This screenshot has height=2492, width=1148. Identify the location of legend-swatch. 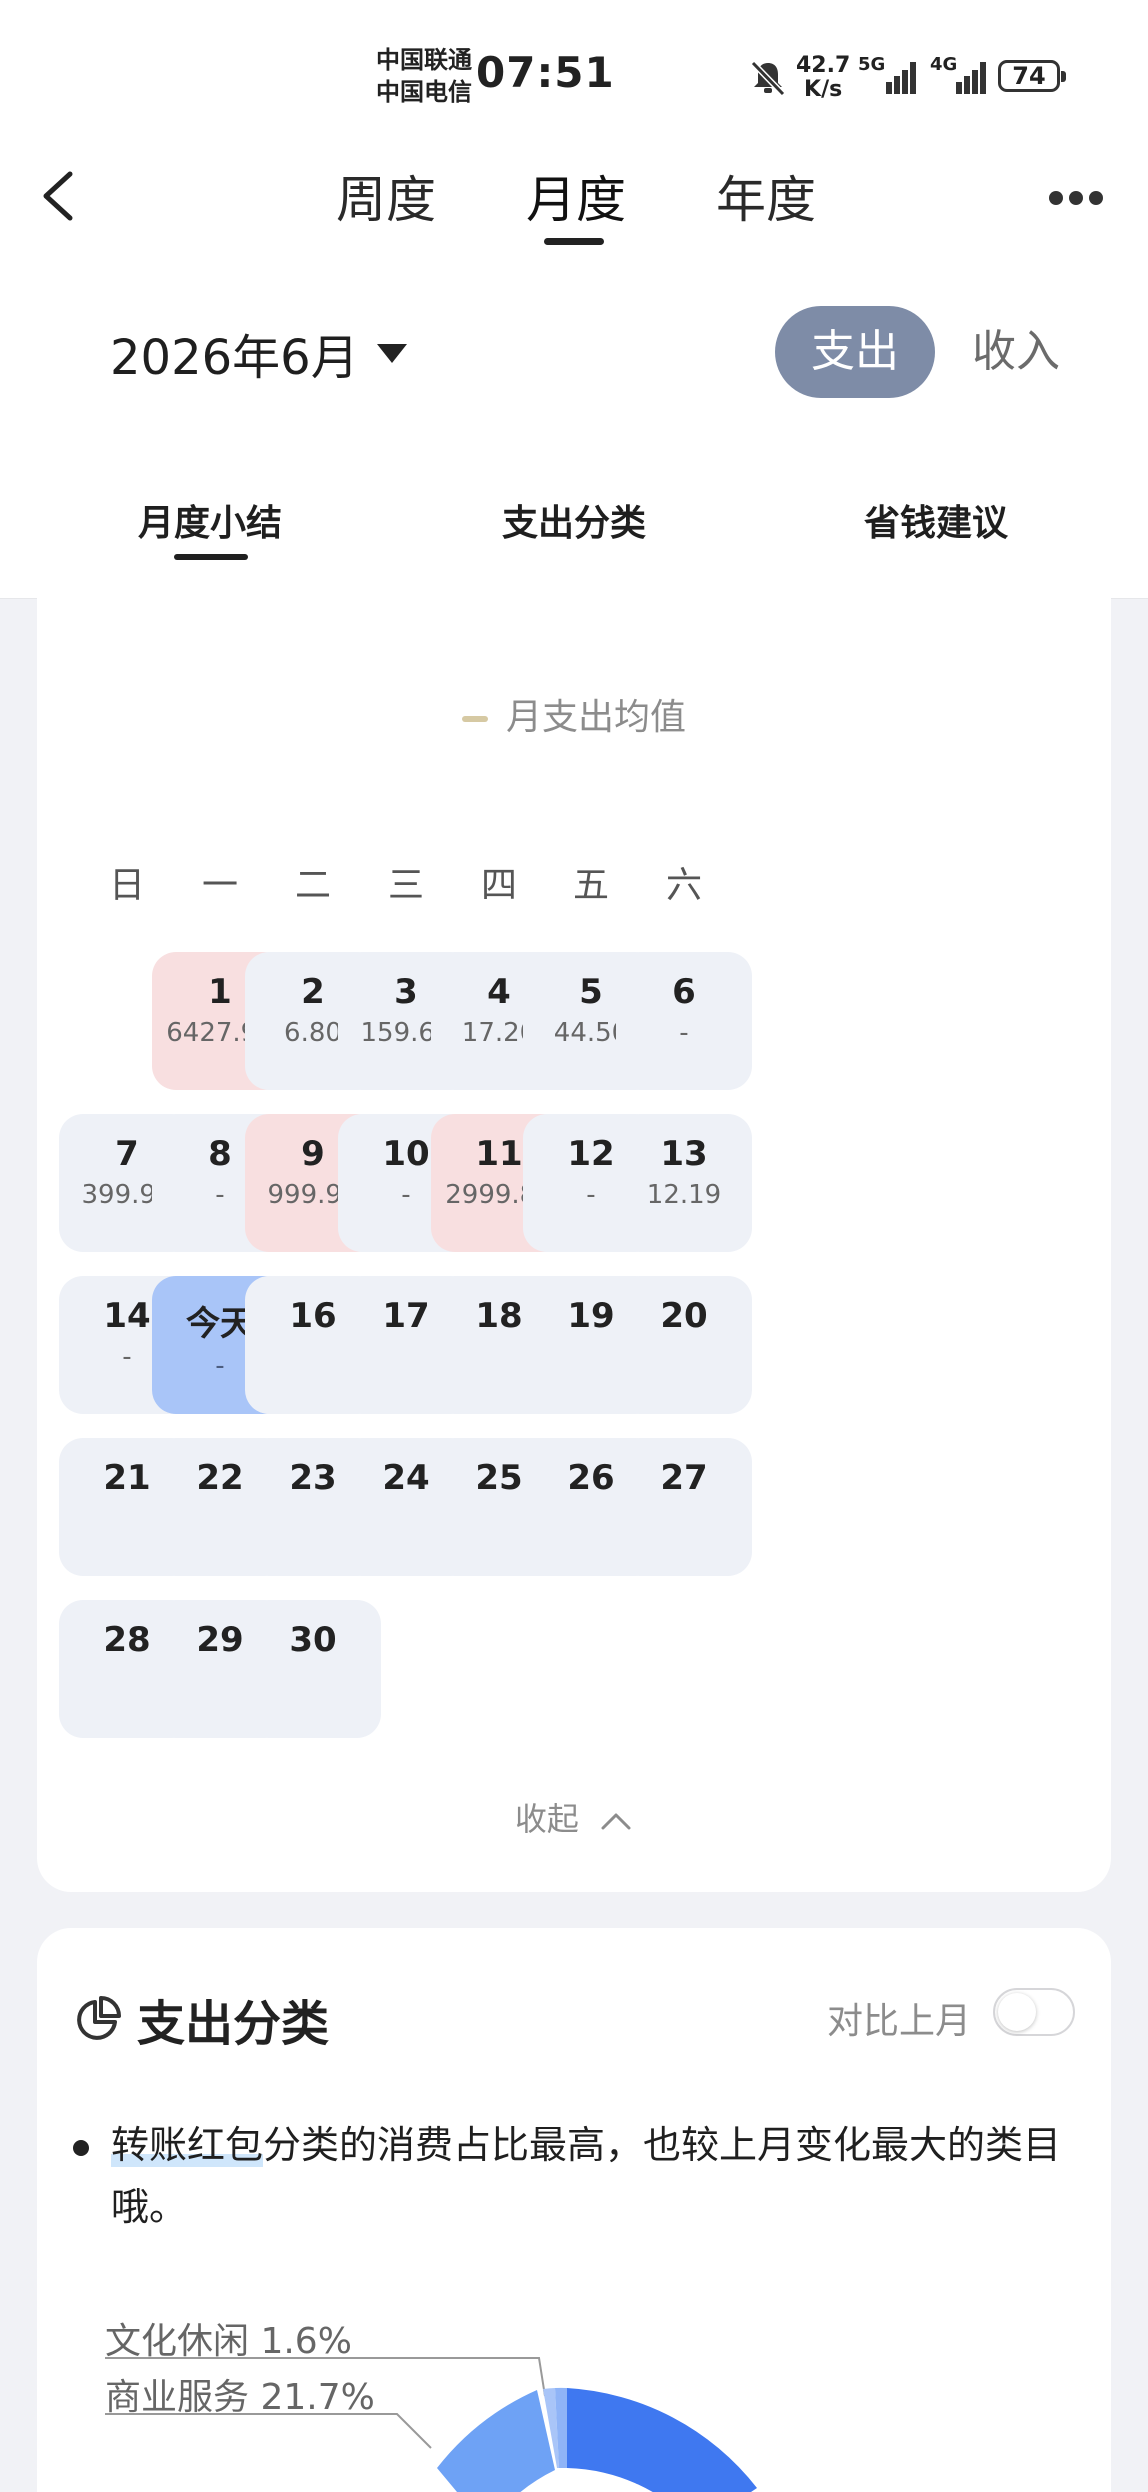
(474, 719).